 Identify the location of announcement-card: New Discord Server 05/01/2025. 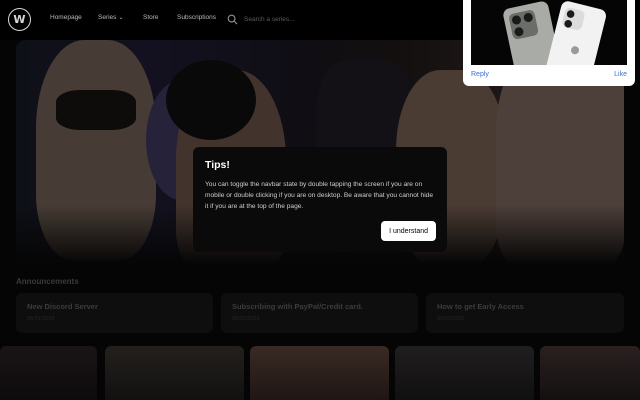
(114, 313).